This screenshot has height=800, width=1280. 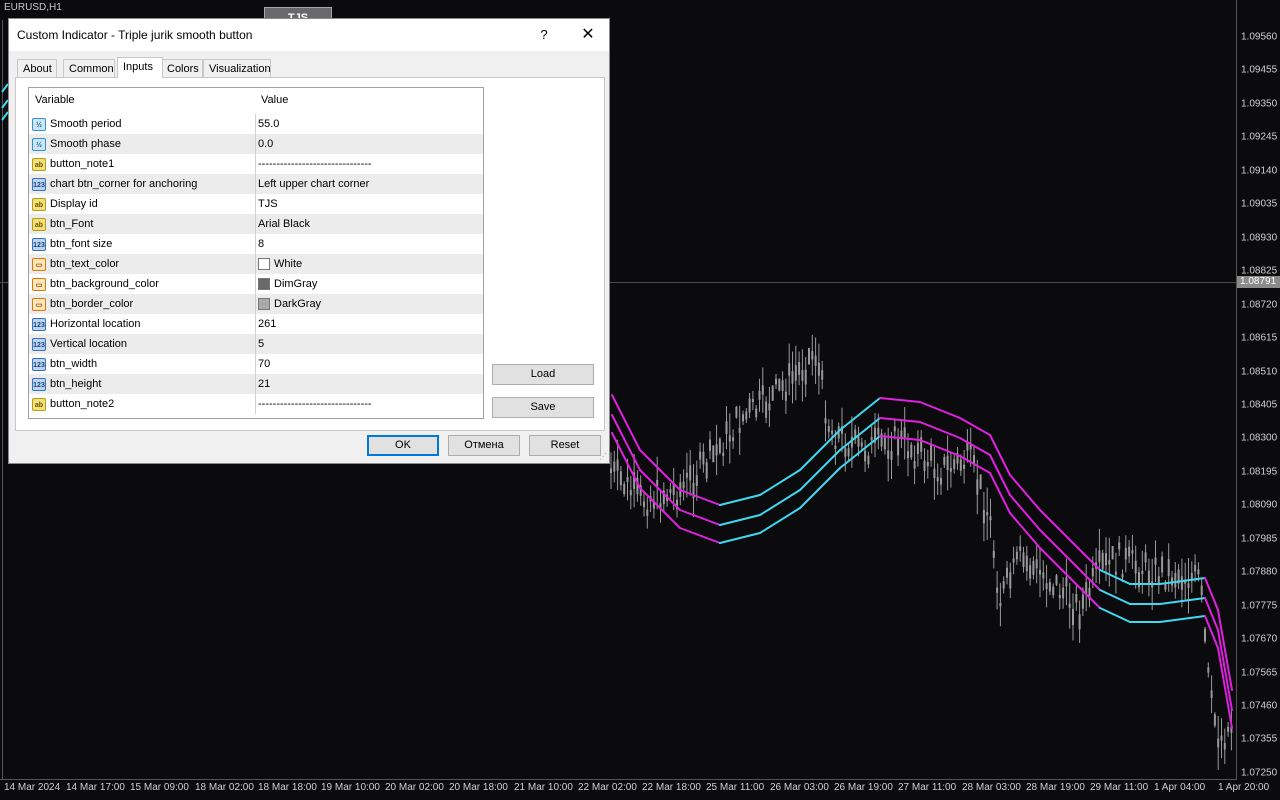 What do you see at coordinates (256, 264) in the screenshot?
I see `table-row: ▭ btn_text_color White` at bounding box center [256, 264].